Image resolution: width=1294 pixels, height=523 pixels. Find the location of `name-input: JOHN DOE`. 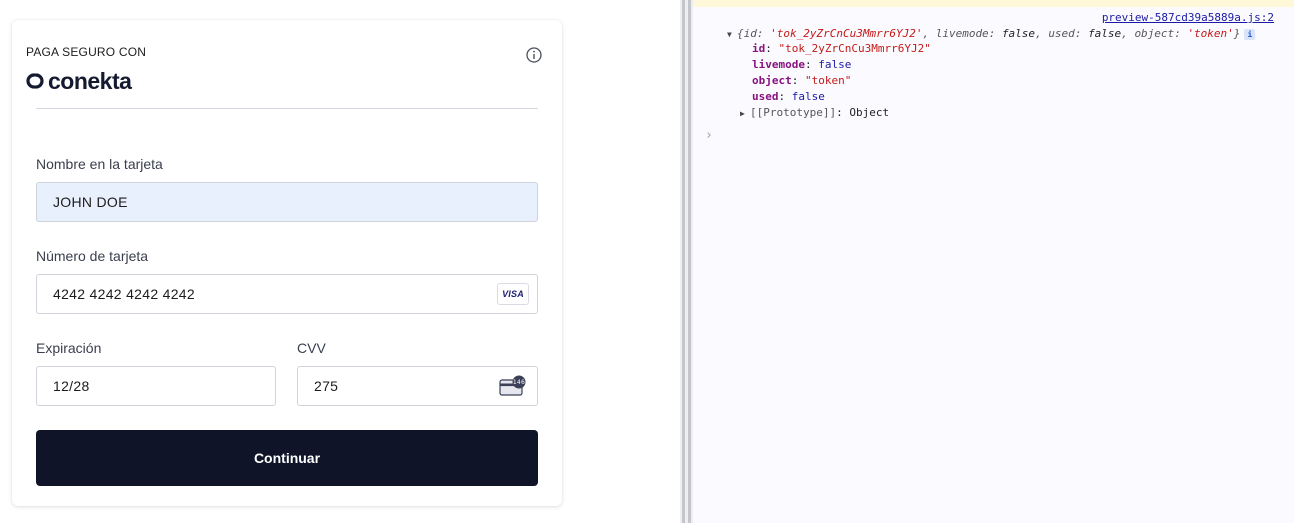

name-input: JOHN DOE is located at coordinates (287, 202).